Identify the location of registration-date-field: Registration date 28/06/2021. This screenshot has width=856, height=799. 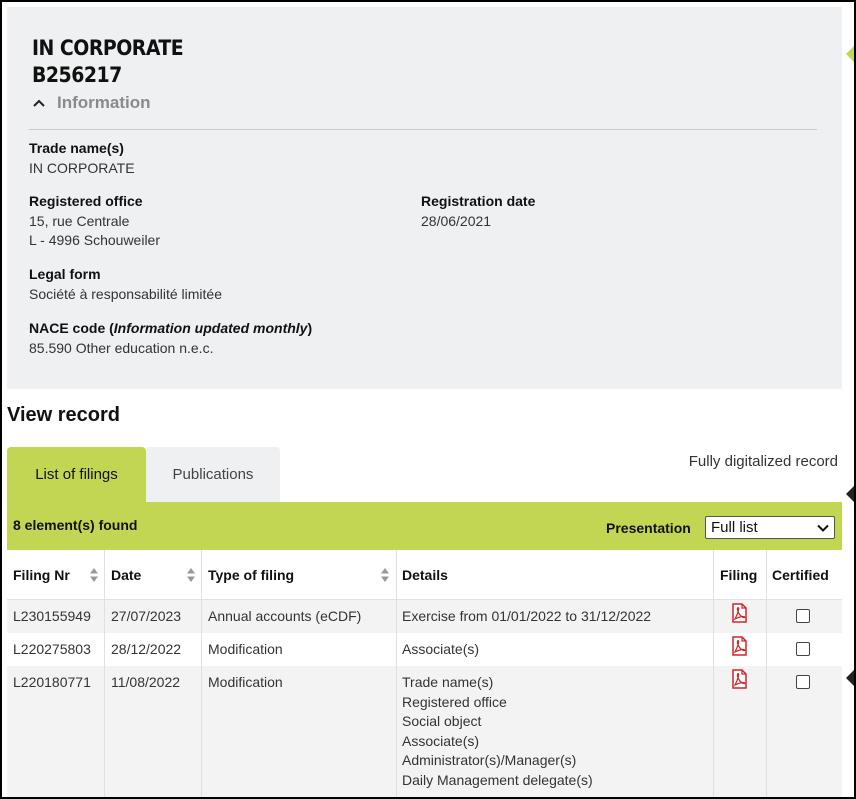
(478, 211).